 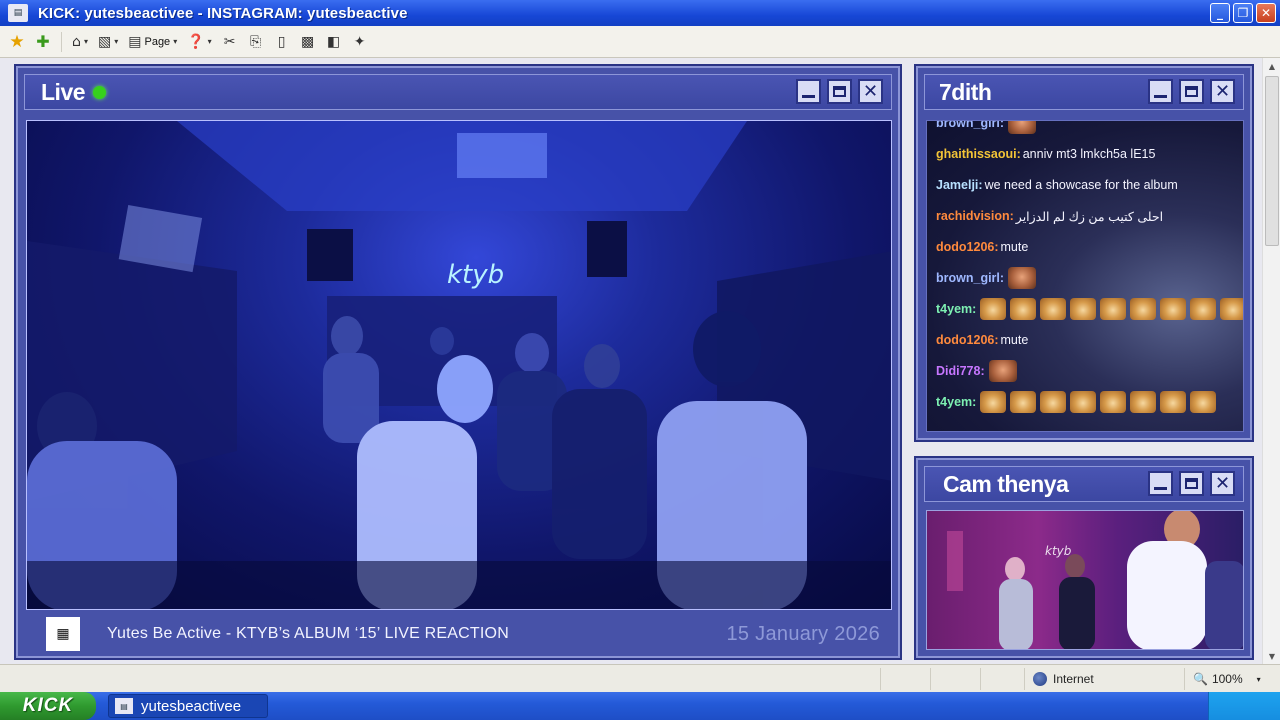 What do you see at coordinates (334, 42) in the screenshot?
I see `fullscreen-icon: ◧` at bounding box center [334, 42].